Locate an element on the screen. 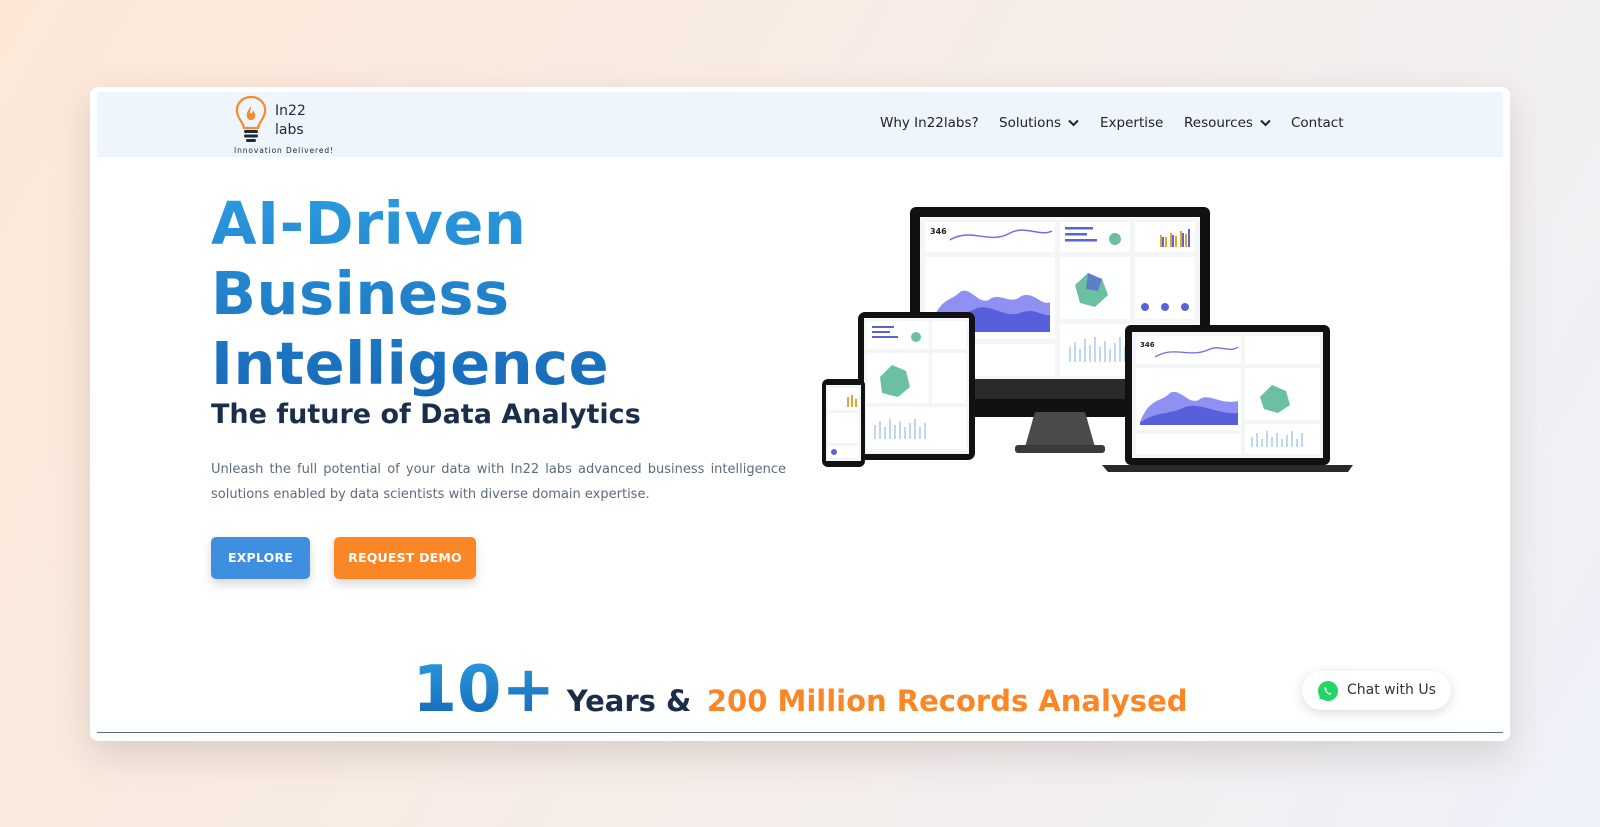 This screenshot has height=827, width=1600. brand-name: In22 labs is located at coordinates (290, 121).